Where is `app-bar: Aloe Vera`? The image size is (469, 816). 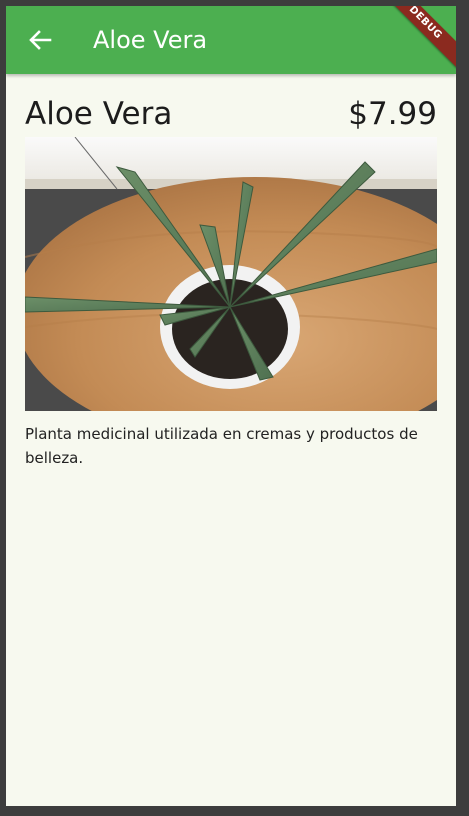 app-bar: Aloe Vera is located at coordinates (231, 40).